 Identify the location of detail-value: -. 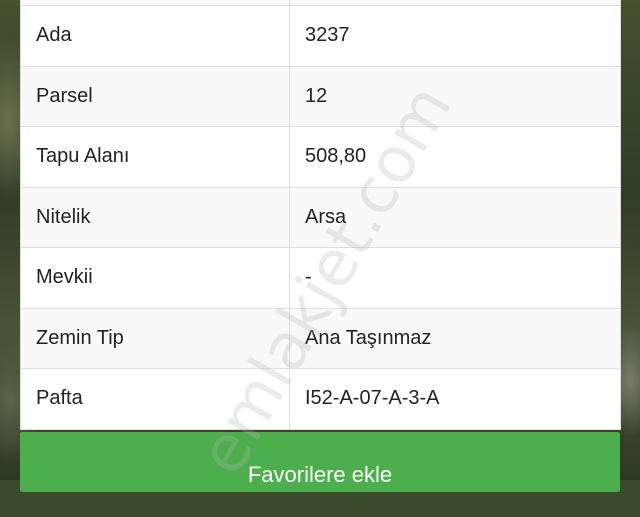
(455, 278).